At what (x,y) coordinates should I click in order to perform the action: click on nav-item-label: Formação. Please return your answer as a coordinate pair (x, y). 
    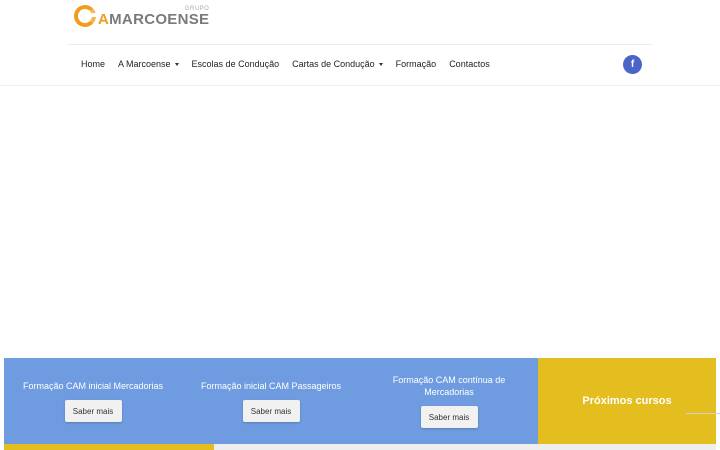
    Looking at the image, I should click on (416, 64).